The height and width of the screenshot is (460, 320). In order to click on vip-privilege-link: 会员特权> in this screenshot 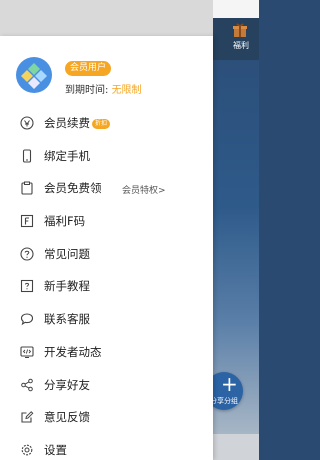, I will do `click(144, 189)`.